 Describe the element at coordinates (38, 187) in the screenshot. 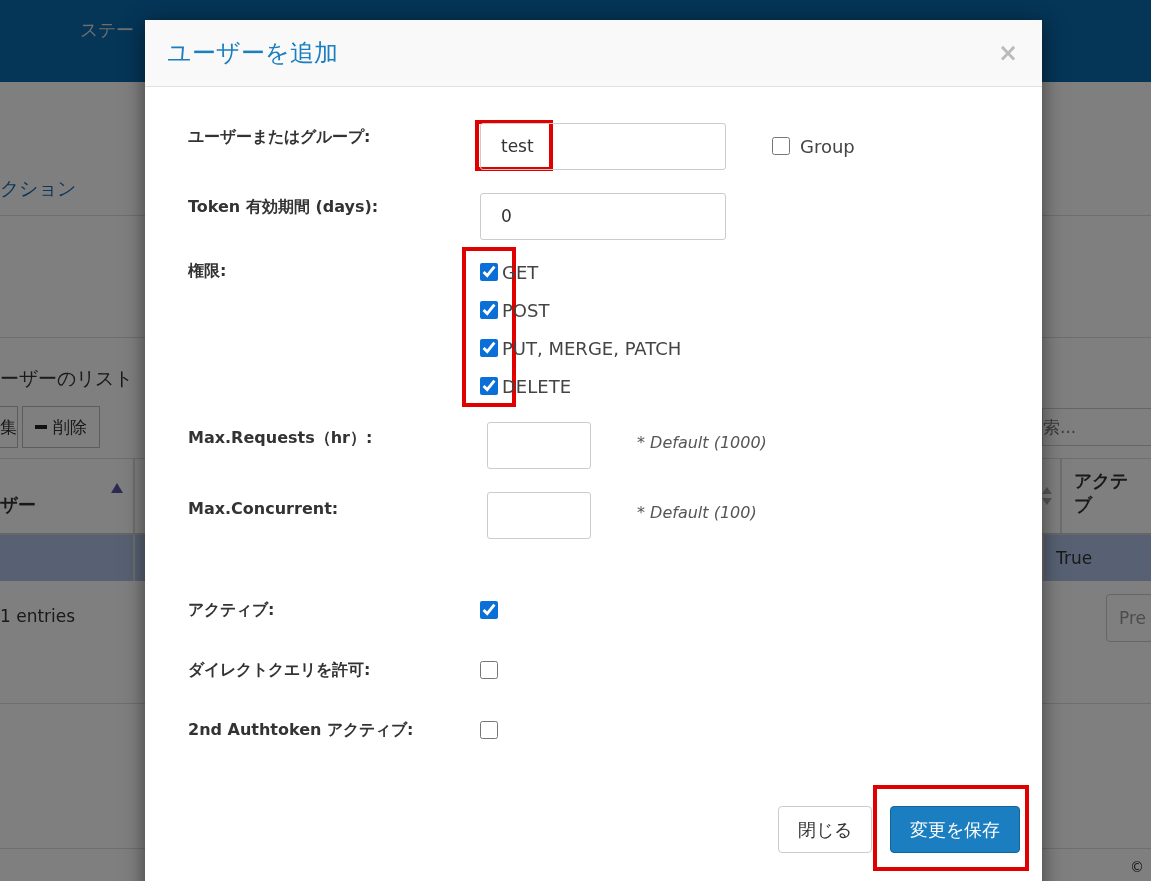

I see `nav-link: クション` at that location.